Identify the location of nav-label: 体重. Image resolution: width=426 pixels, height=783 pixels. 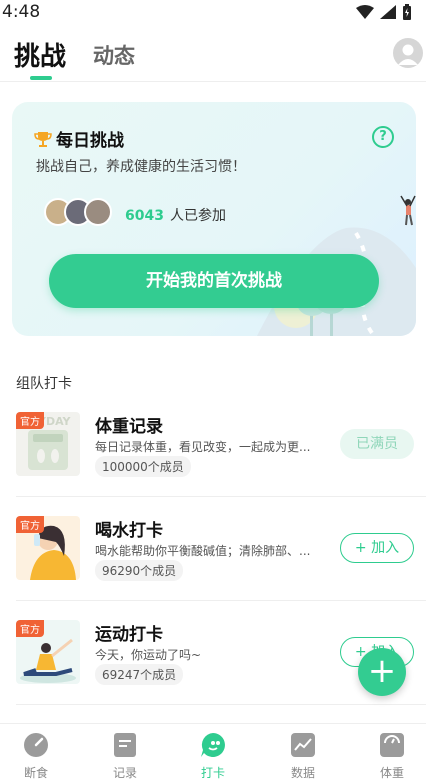
(391, 773).